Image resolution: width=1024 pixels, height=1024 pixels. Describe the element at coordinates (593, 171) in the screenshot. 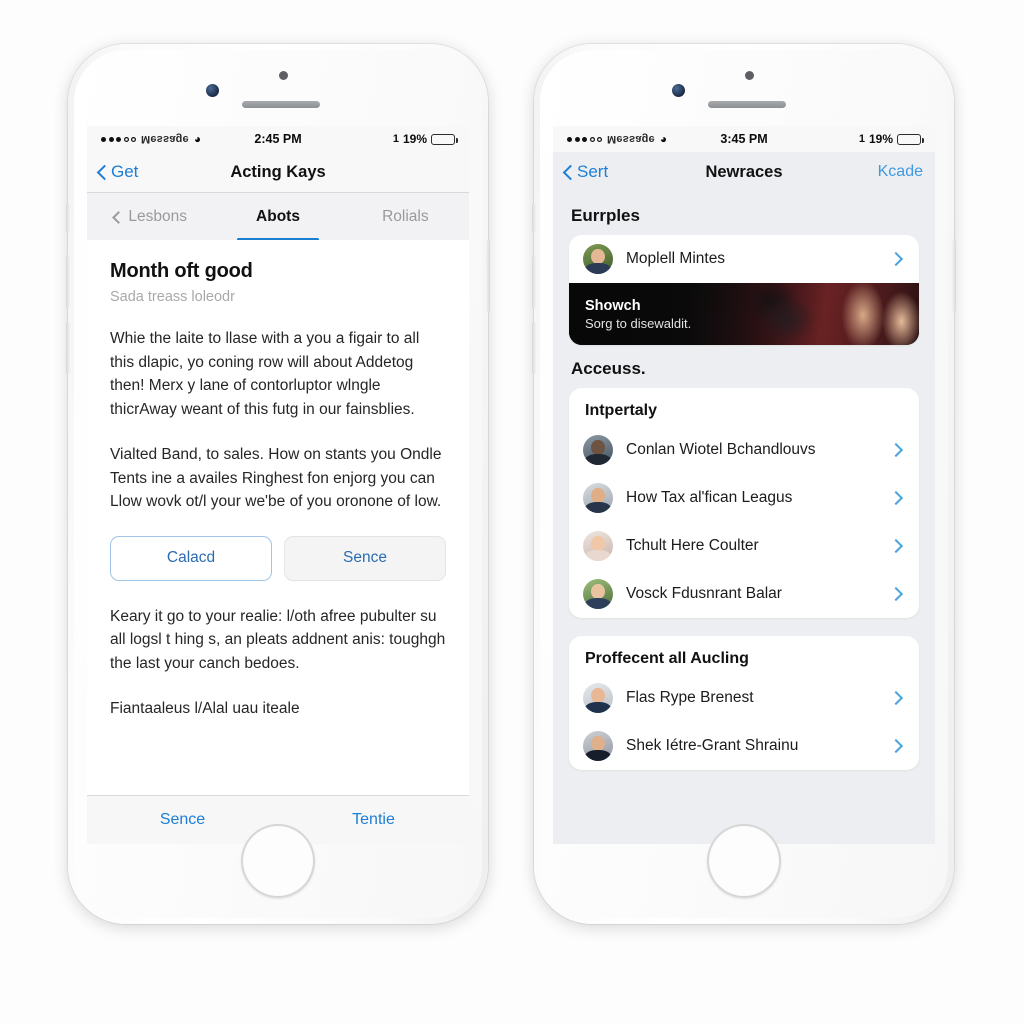

I see `back-button-label: Sert` at that location.